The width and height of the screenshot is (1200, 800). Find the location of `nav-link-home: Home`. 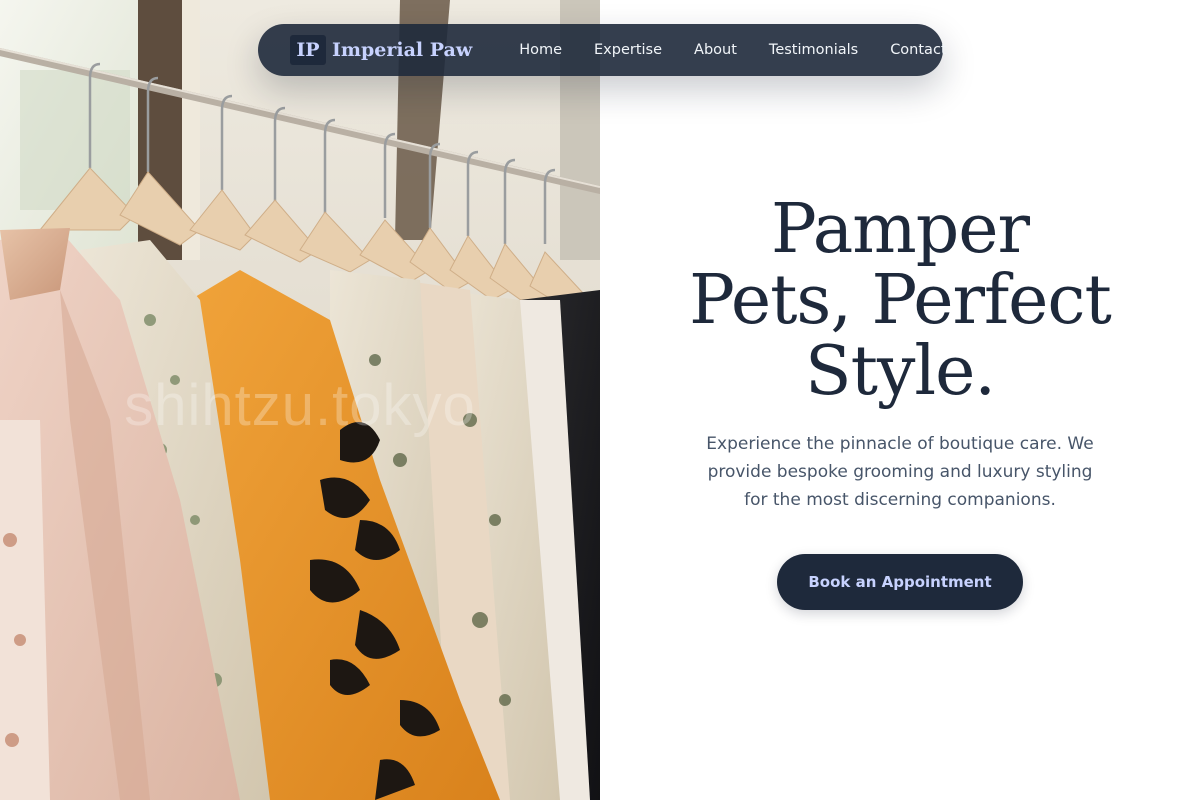

nav-link-home: Home is located at coordinates (540, 50).